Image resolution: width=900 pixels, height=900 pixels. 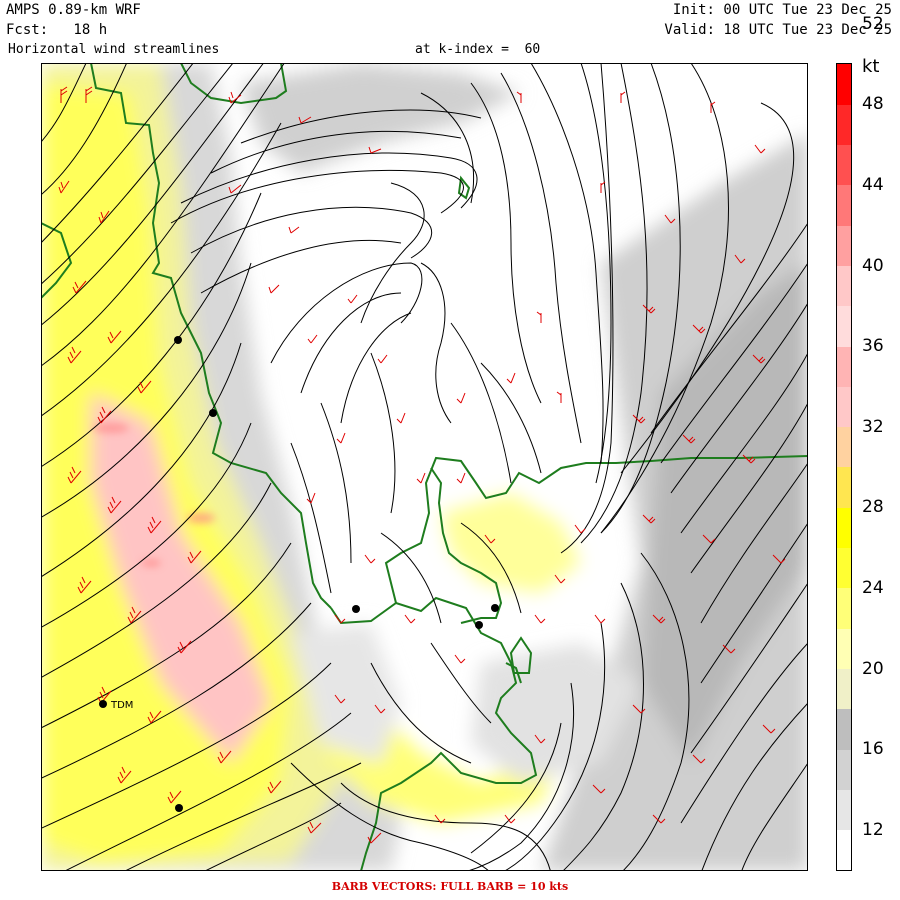 I want to click on legend-label: 16, so click(x=873, y=749).